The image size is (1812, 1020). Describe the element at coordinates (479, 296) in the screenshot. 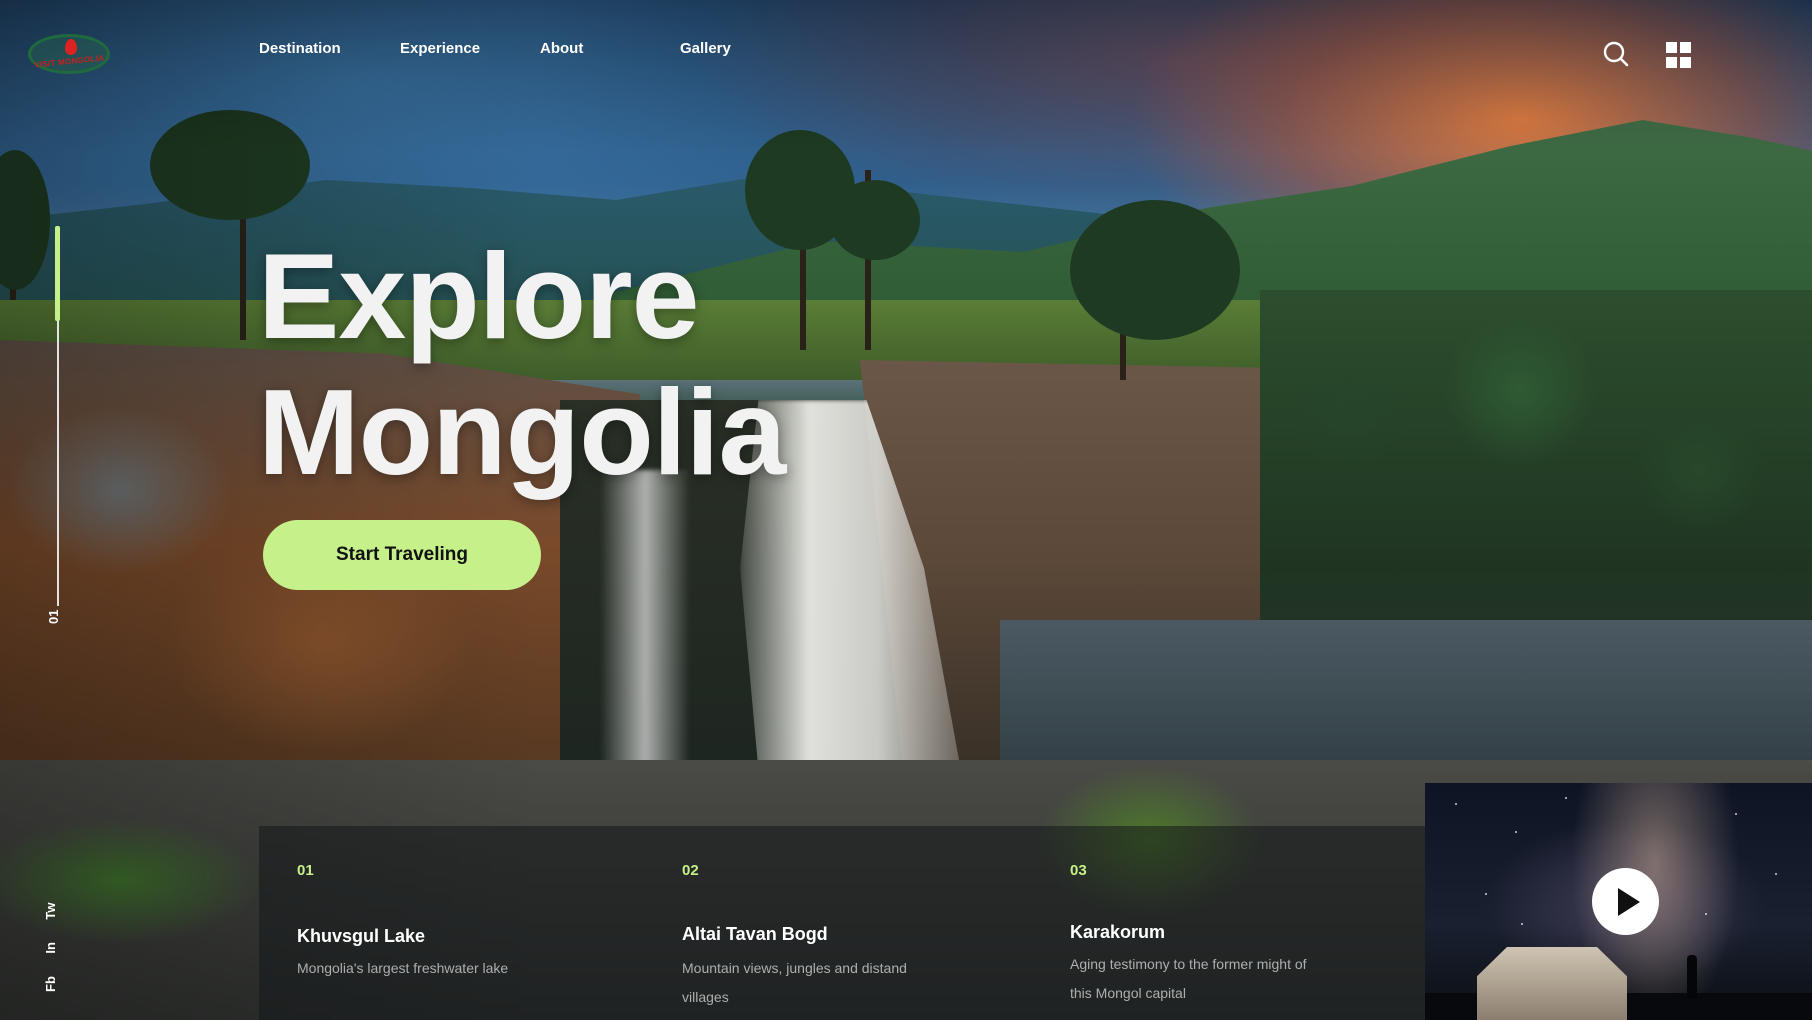

I see `hero-title-line-1: Explore` at that location.